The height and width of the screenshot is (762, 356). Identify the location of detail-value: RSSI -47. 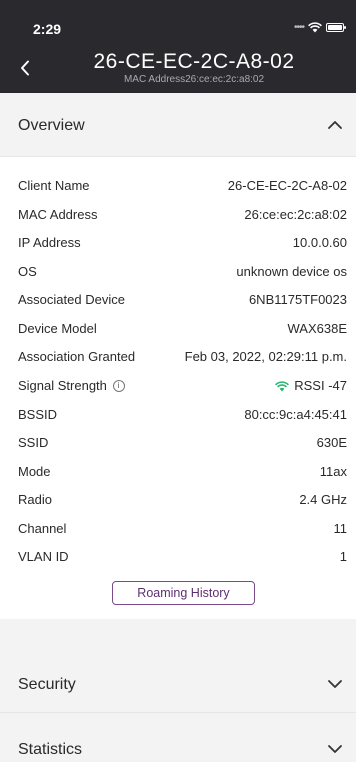
(320, 385).